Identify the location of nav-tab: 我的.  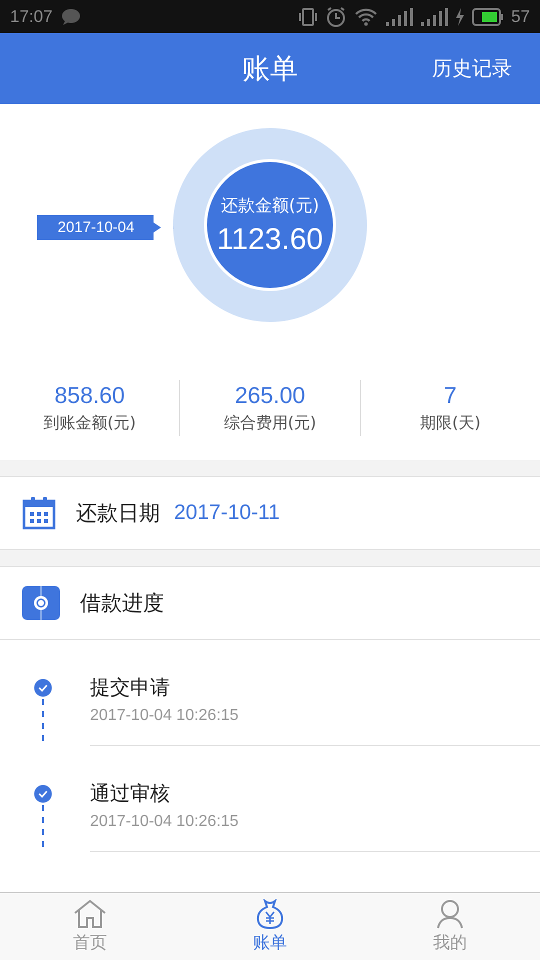
(450, 926).